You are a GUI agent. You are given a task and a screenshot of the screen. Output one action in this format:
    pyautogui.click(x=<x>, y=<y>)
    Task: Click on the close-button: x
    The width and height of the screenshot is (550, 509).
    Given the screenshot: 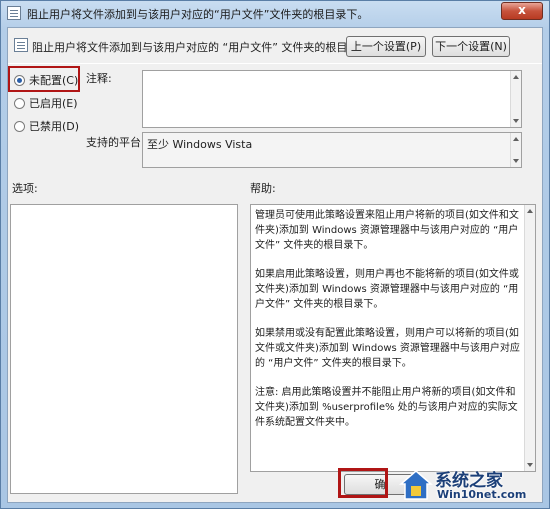 What is the action you would take?
    pyautogui.click(x=522, y=11)
    